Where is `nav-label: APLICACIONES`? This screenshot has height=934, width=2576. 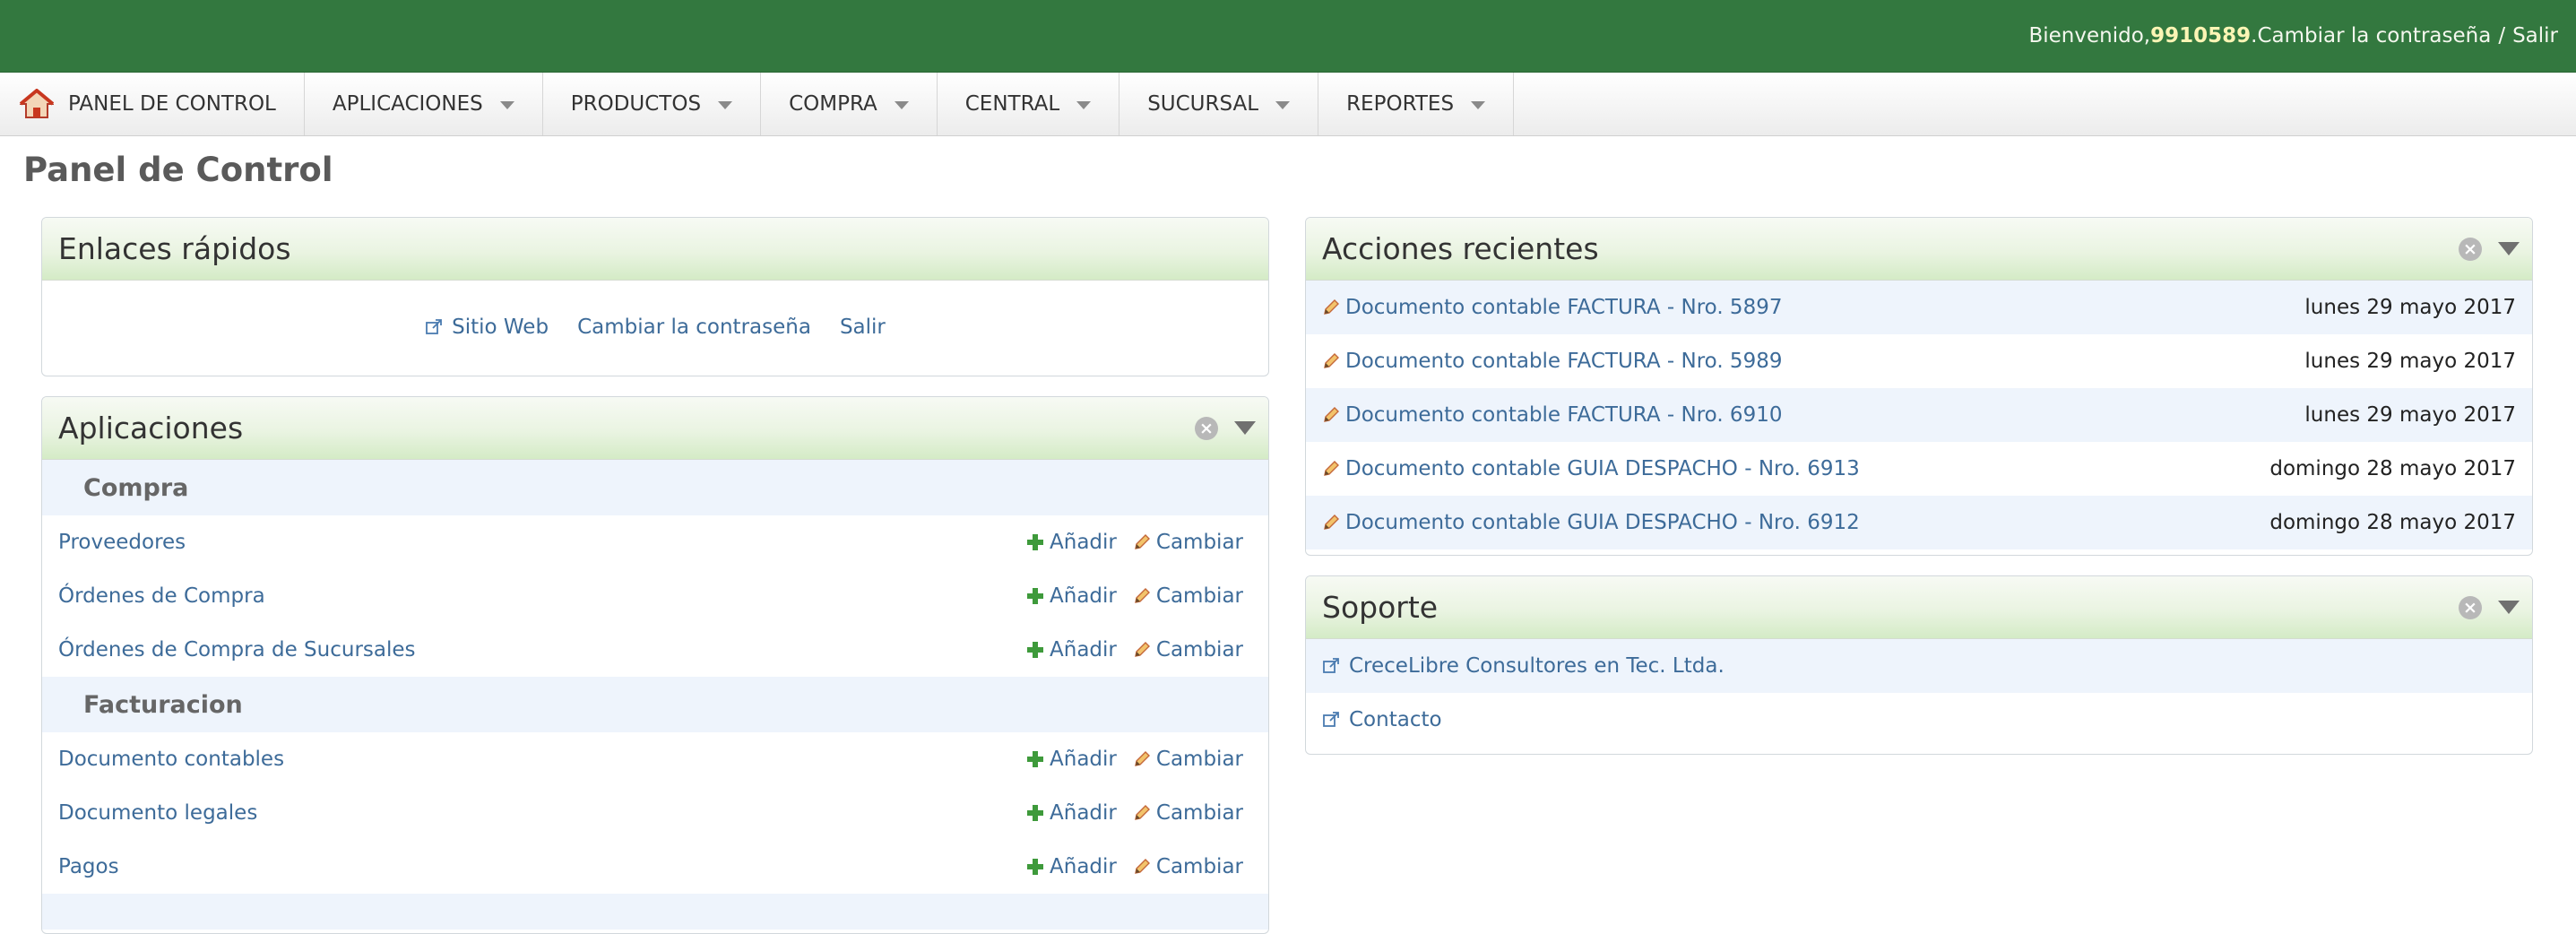 nav-label: APLICACIONES is located at coordinates (407, 104).